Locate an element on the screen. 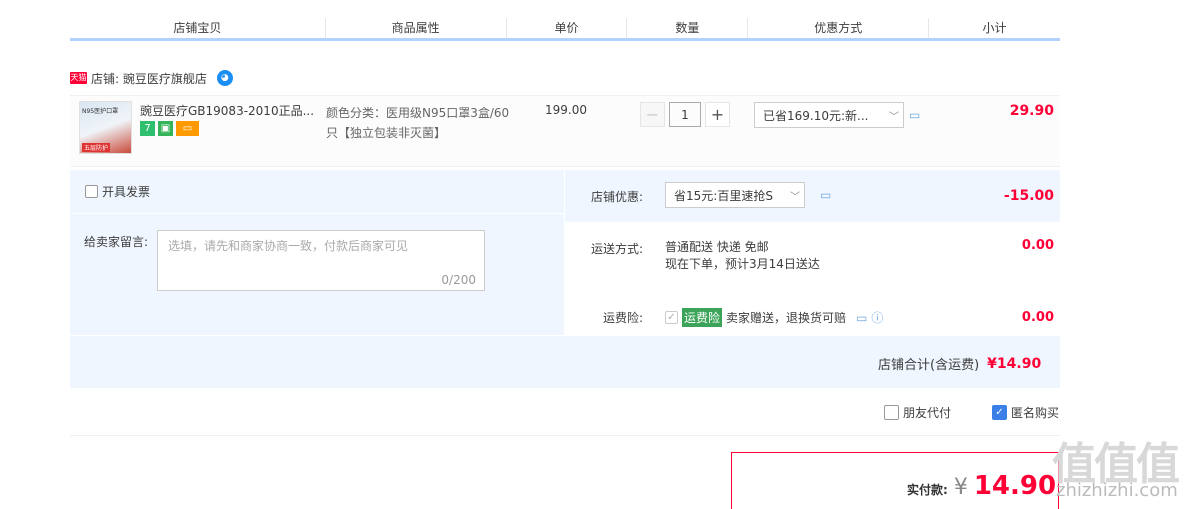 This screenshot has height=509, width=1198. shop-total: 店铺合计(含运费) ¥14.90 is located at coordinates (960, 364).